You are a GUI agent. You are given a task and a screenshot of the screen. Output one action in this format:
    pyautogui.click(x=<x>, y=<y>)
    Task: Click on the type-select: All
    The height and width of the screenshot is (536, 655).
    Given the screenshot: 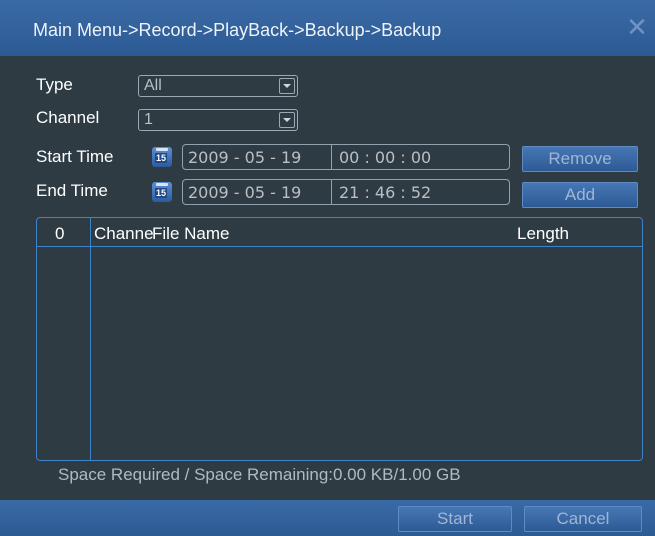 What is the action you would take?
    pyautogui.click(x=218, y=86)
    